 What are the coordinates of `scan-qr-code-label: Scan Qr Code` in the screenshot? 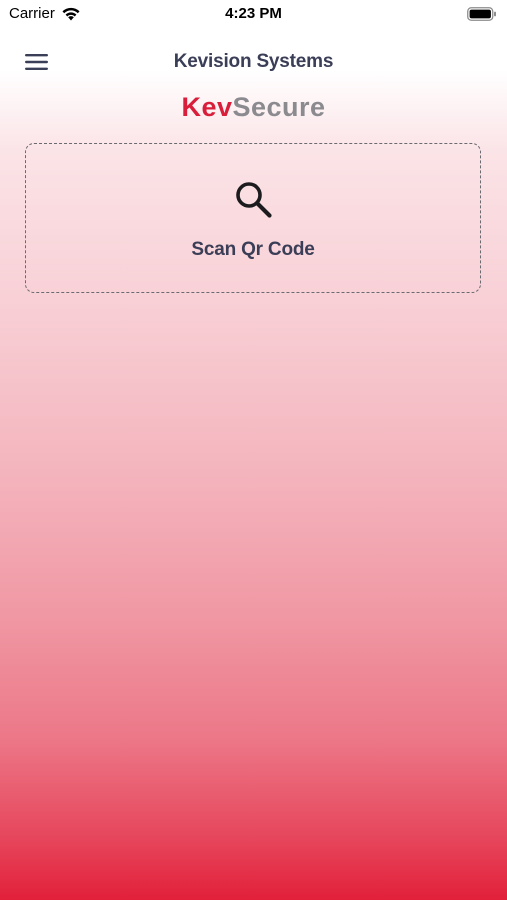 It's located at (253, 249).